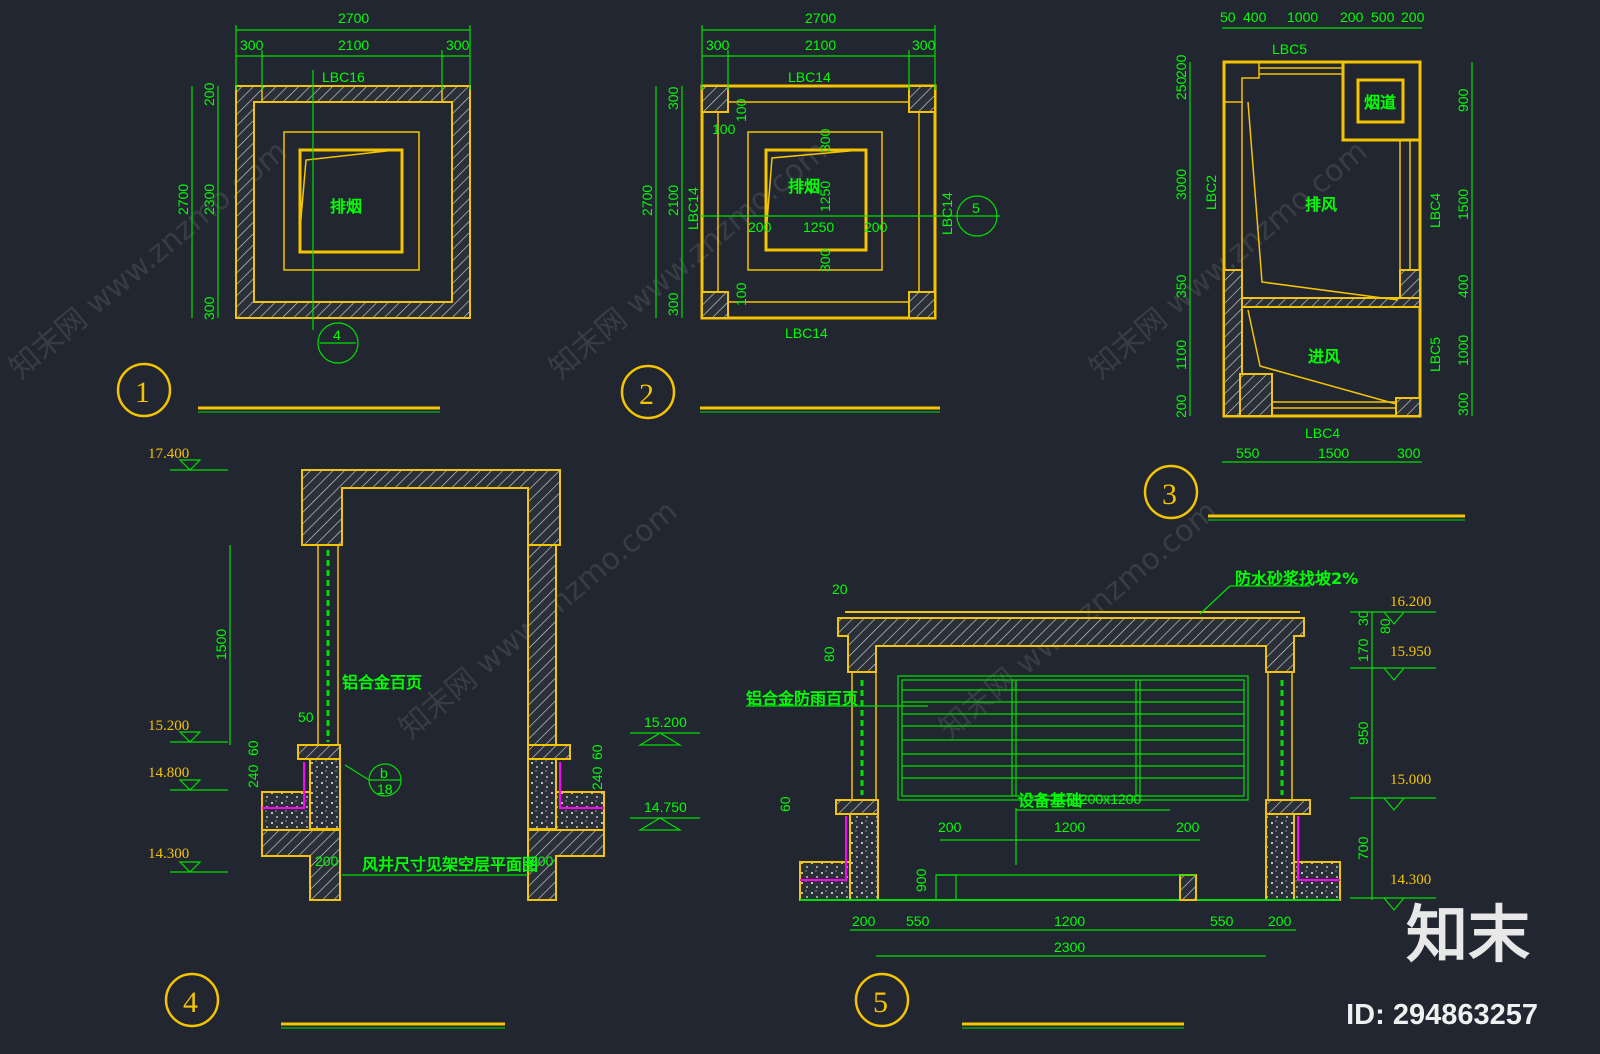 The image size is (1600, 1054). What do you see at coordinates (688, 260) in the screenshot?
I see `watermark: 知末网 www.znzmo.com` at bounding box center [688, 260].